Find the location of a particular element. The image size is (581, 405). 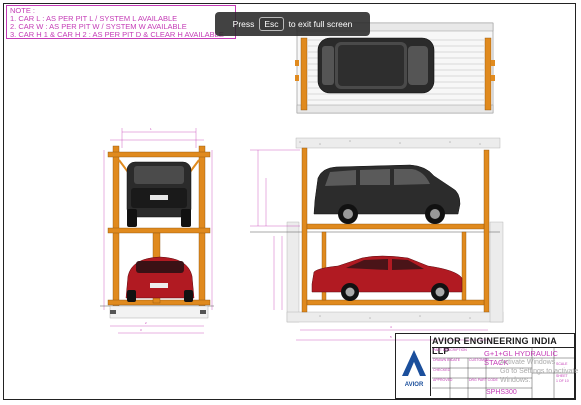

svg-text: 1 is located at coordinates (151, 129).